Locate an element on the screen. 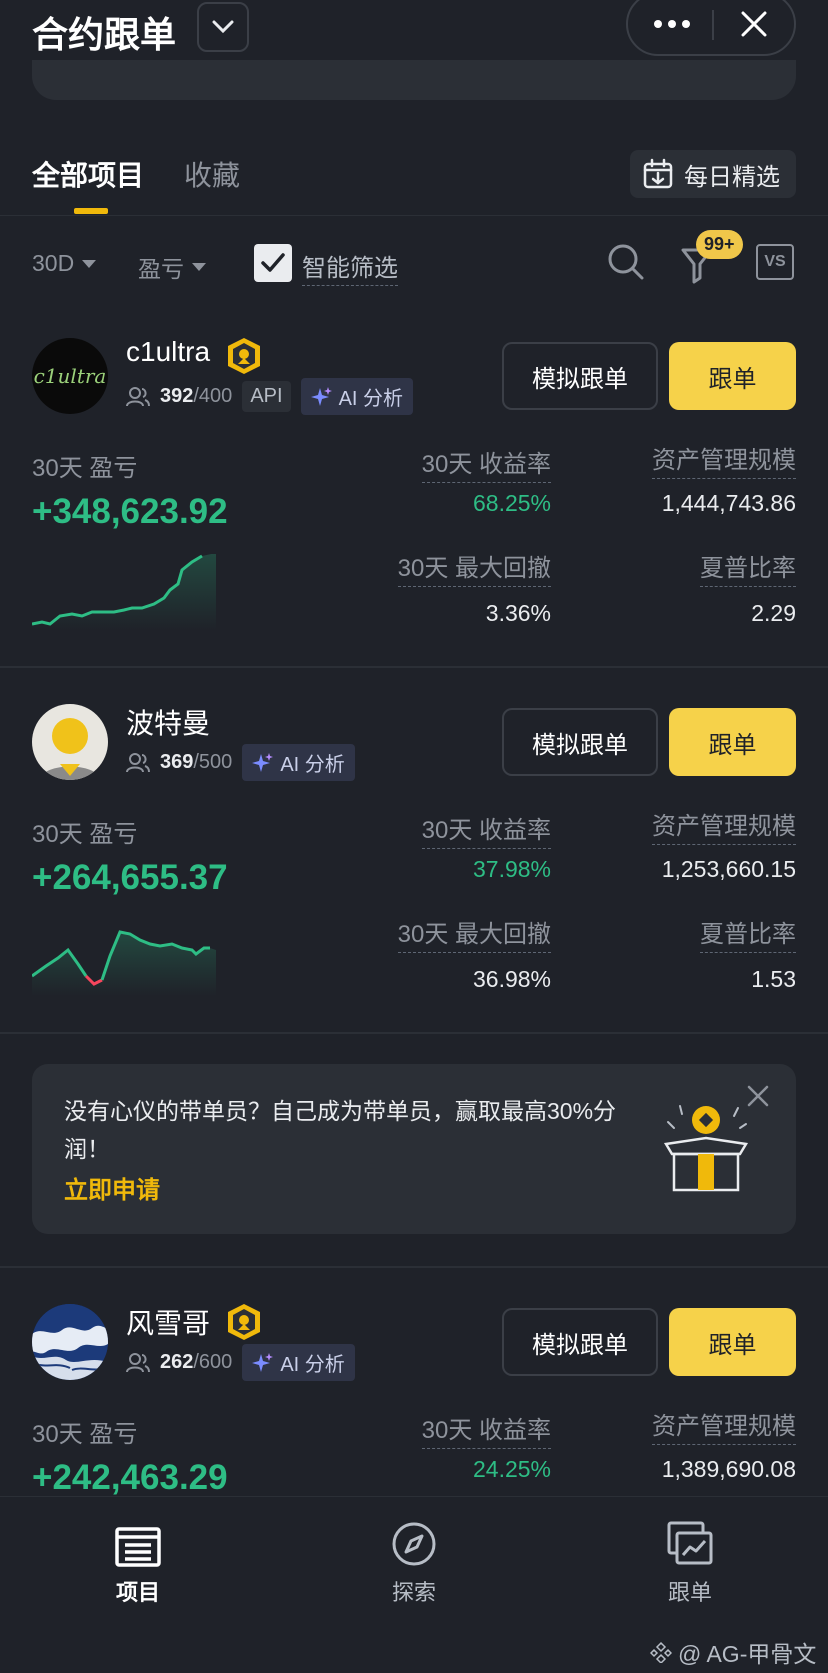 This screenshot has width=828, height=1673. trader-meta: 392/400 API AI 分析 is located at coordinates (270, 396).